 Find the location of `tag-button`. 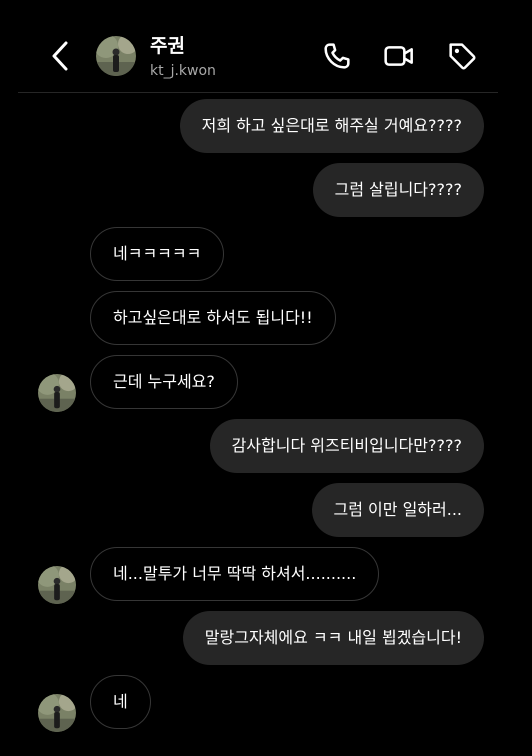

tag-button is located at coordinates (462, 56).